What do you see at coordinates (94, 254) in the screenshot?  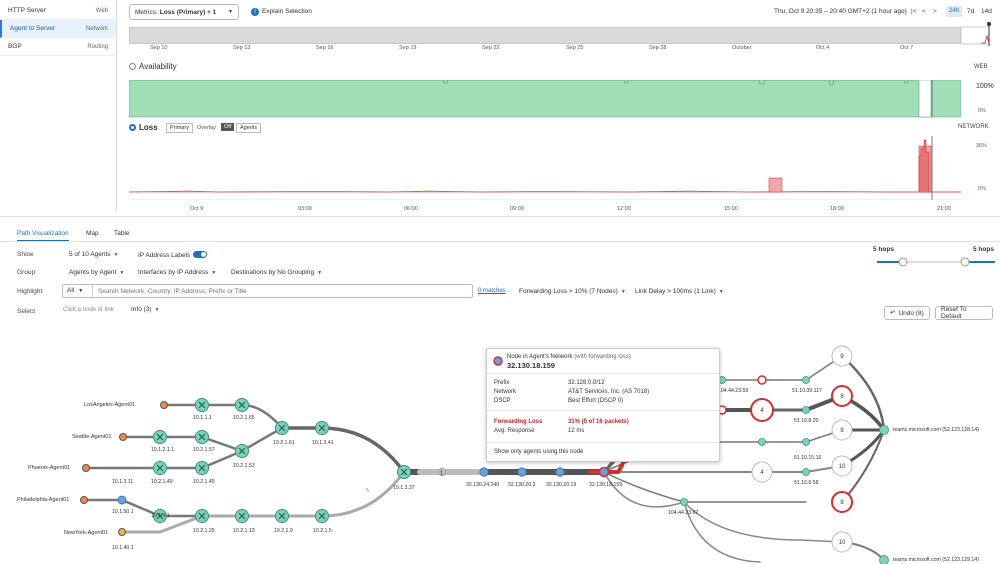 I see `show-agents-dropdown: 5 of 10 Agents ▼` at bounding box center [94, 254].